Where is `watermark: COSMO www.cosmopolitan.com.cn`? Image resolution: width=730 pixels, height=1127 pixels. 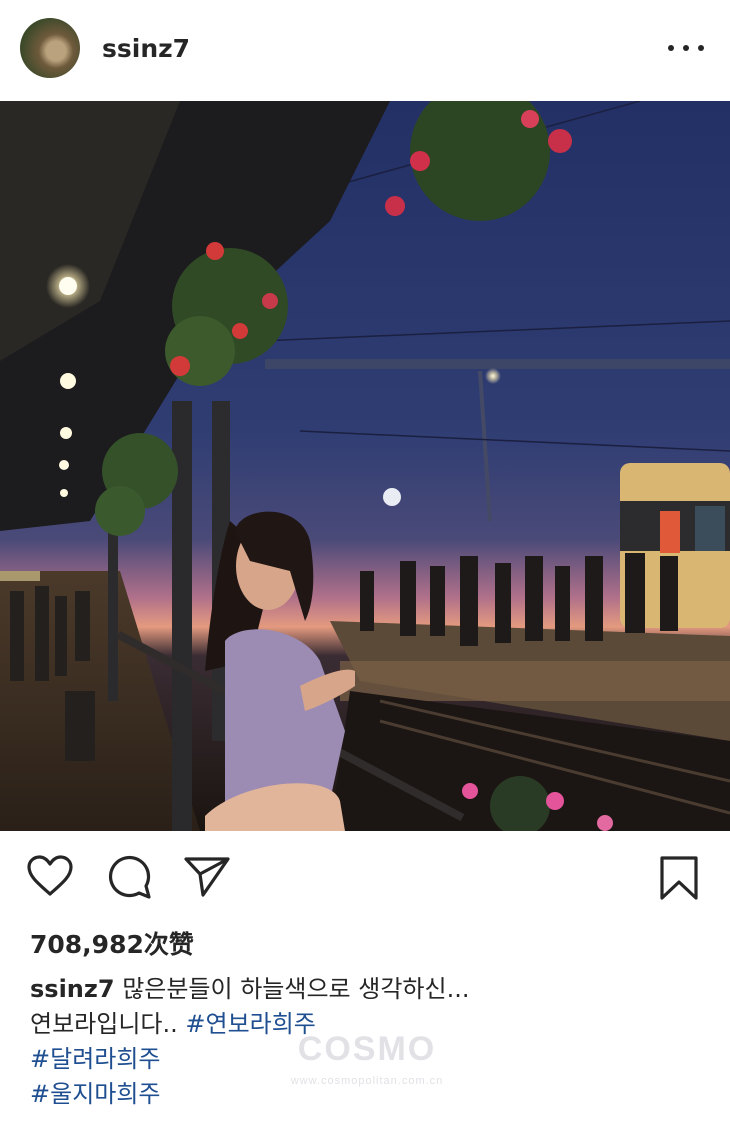 watermark: COSMO www.cosmopolitan.com.cn is located at coordinates (367, 1070).